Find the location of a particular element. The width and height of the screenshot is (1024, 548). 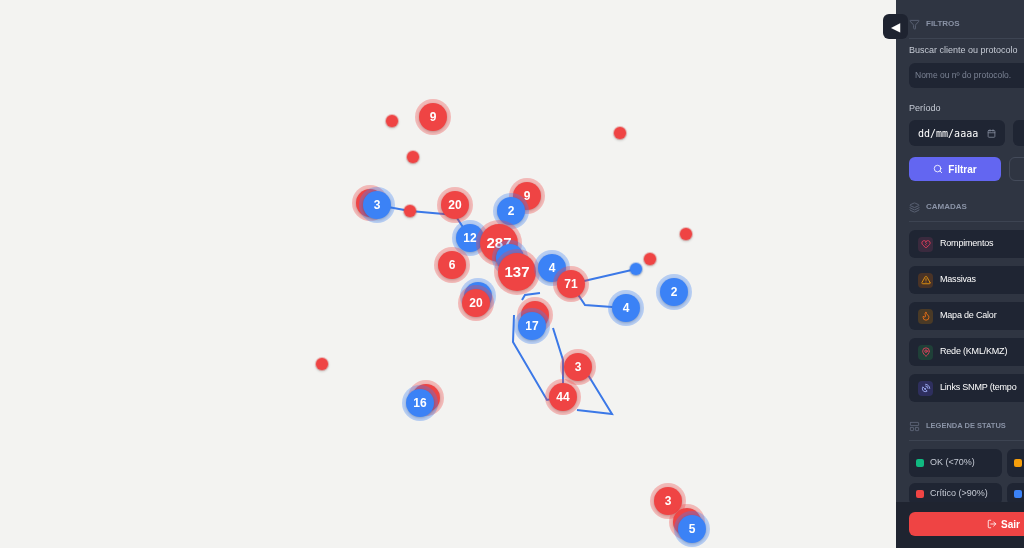

legend-item: Crítico (>90%) is located at coordinates (955, 492).